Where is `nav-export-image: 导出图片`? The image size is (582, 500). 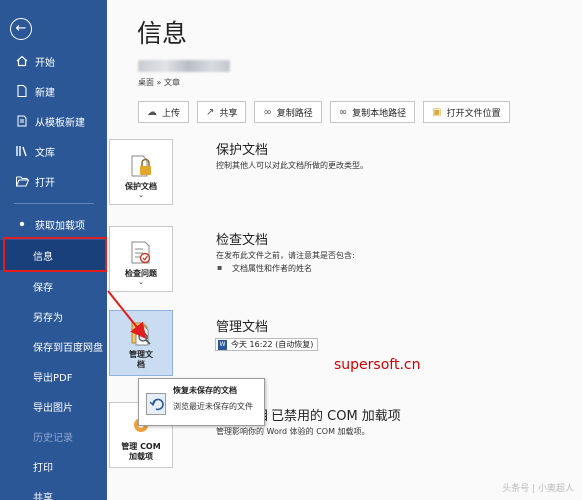
nav-export-image: 导出图片 is located at coordinates (53, 406).